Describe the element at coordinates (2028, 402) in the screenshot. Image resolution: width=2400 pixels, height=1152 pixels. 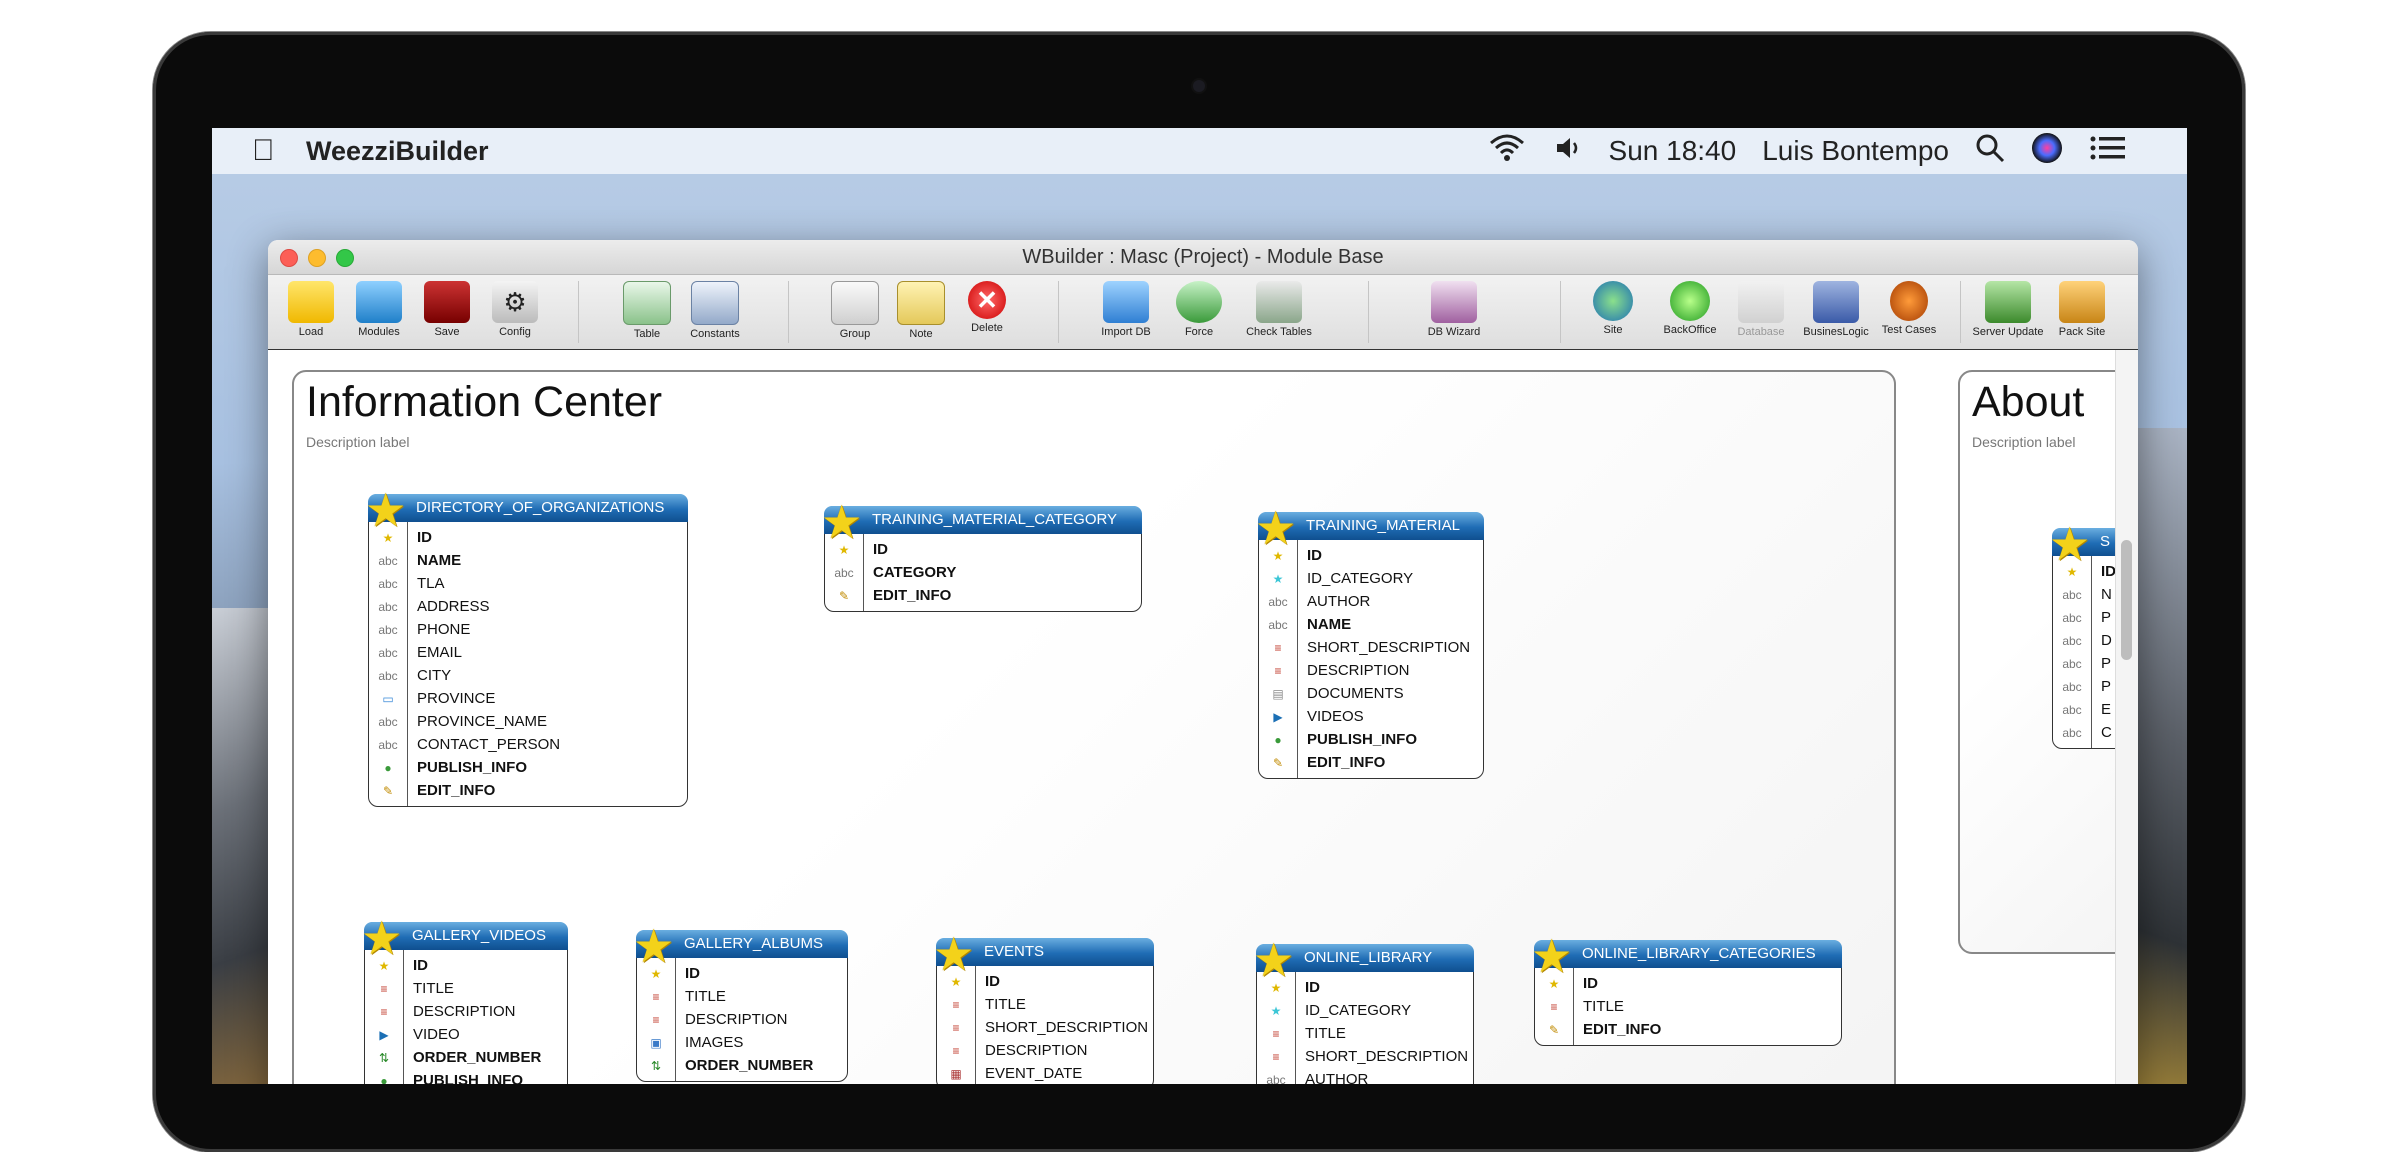
I see `group-title: About` at that location.